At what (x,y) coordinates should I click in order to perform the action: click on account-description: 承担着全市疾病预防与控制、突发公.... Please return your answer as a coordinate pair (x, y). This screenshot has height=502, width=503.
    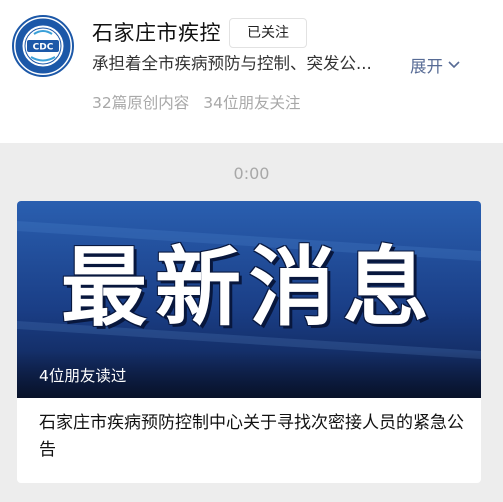
    Looking at the image, I should click on (232, 63).